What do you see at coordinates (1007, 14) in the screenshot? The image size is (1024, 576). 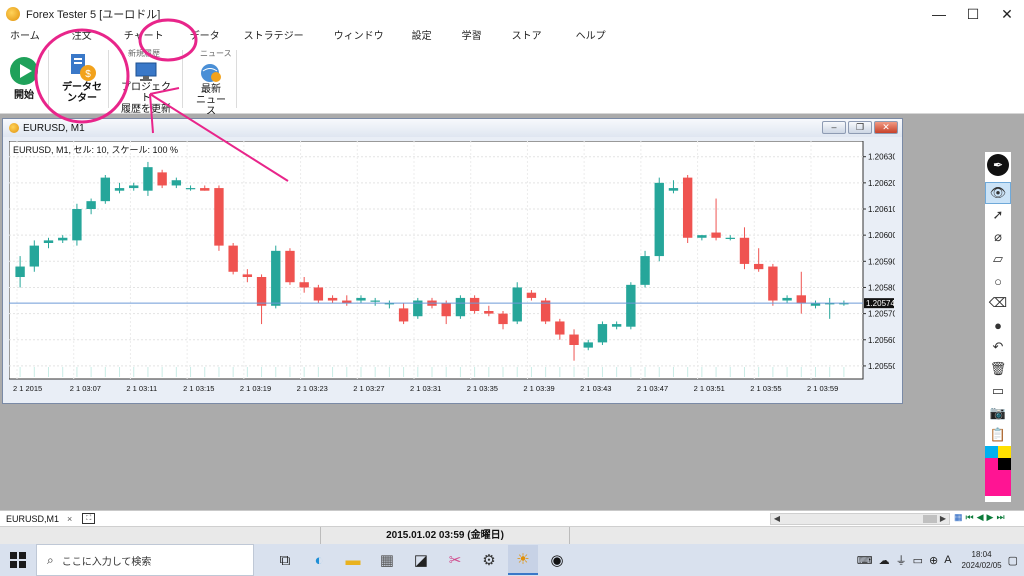 I see `close-button: ✕` at bounding box center [1007, 14].